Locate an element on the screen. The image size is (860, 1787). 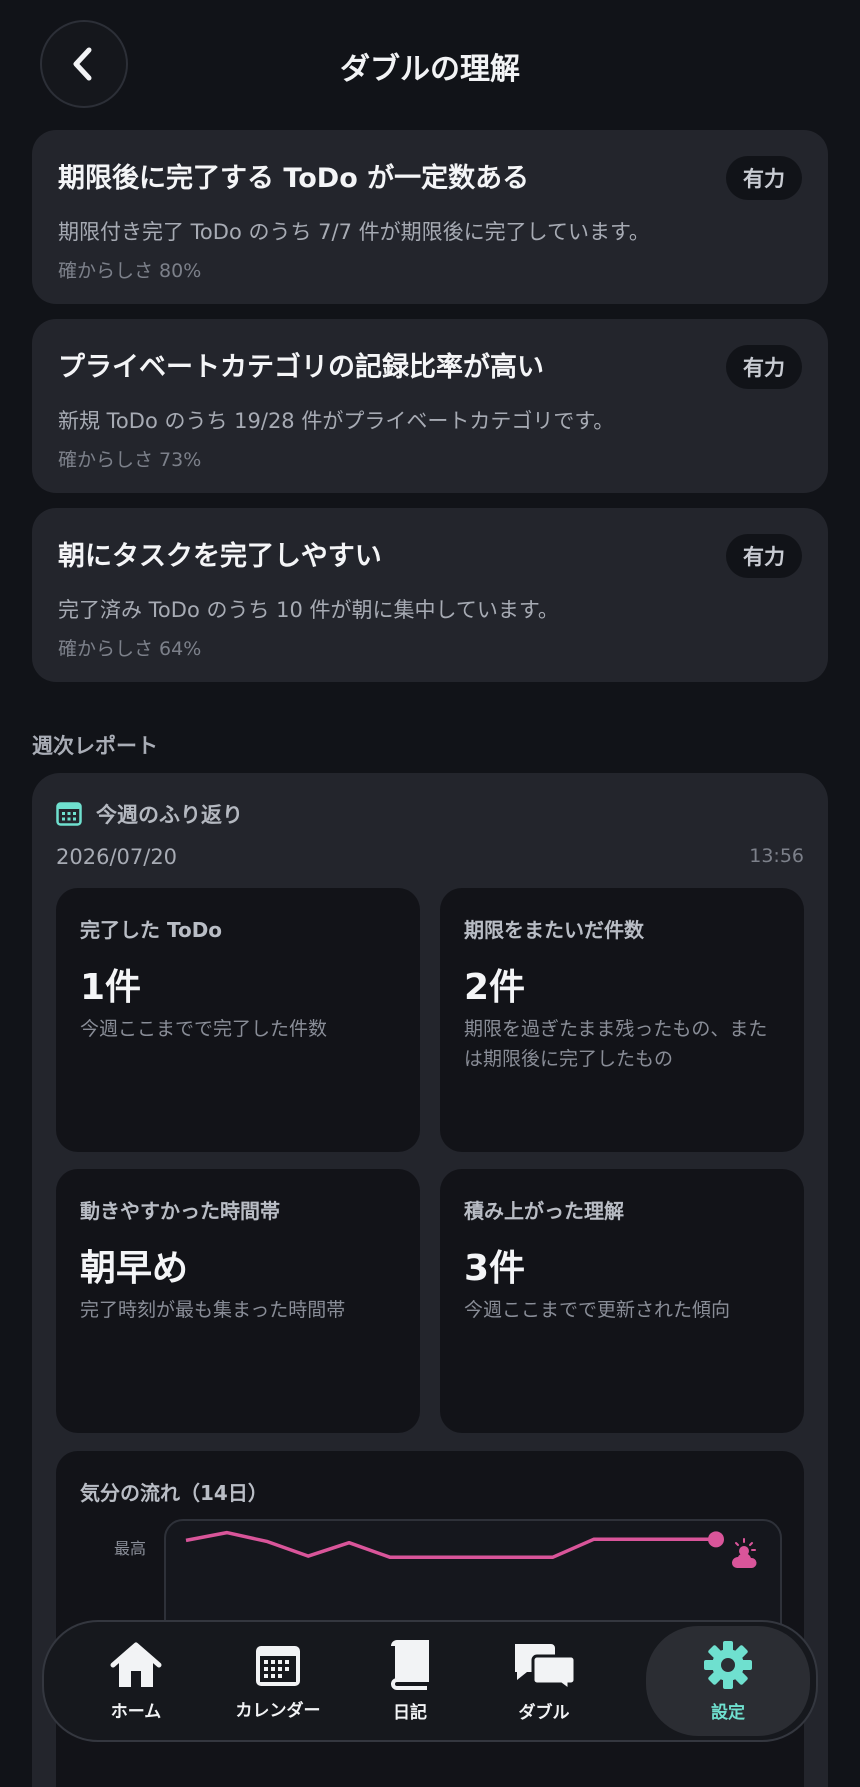
insight-description: 完了済み ToDo のうち 10 件が朝に集中しています。 is located at coordinates (308, 610).